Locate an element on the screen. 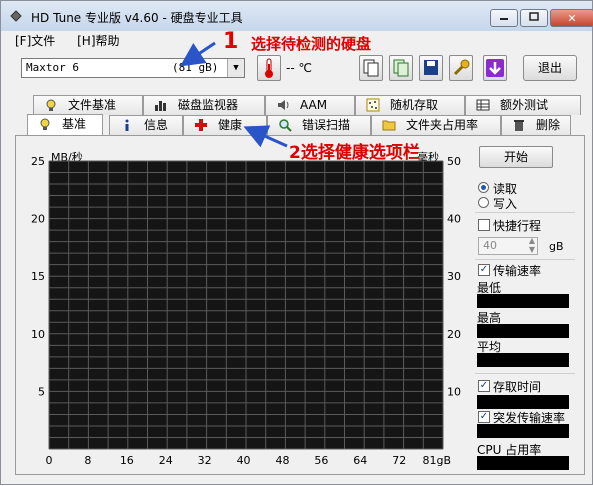  annotation-arrows is located at coordinates (234, 94).